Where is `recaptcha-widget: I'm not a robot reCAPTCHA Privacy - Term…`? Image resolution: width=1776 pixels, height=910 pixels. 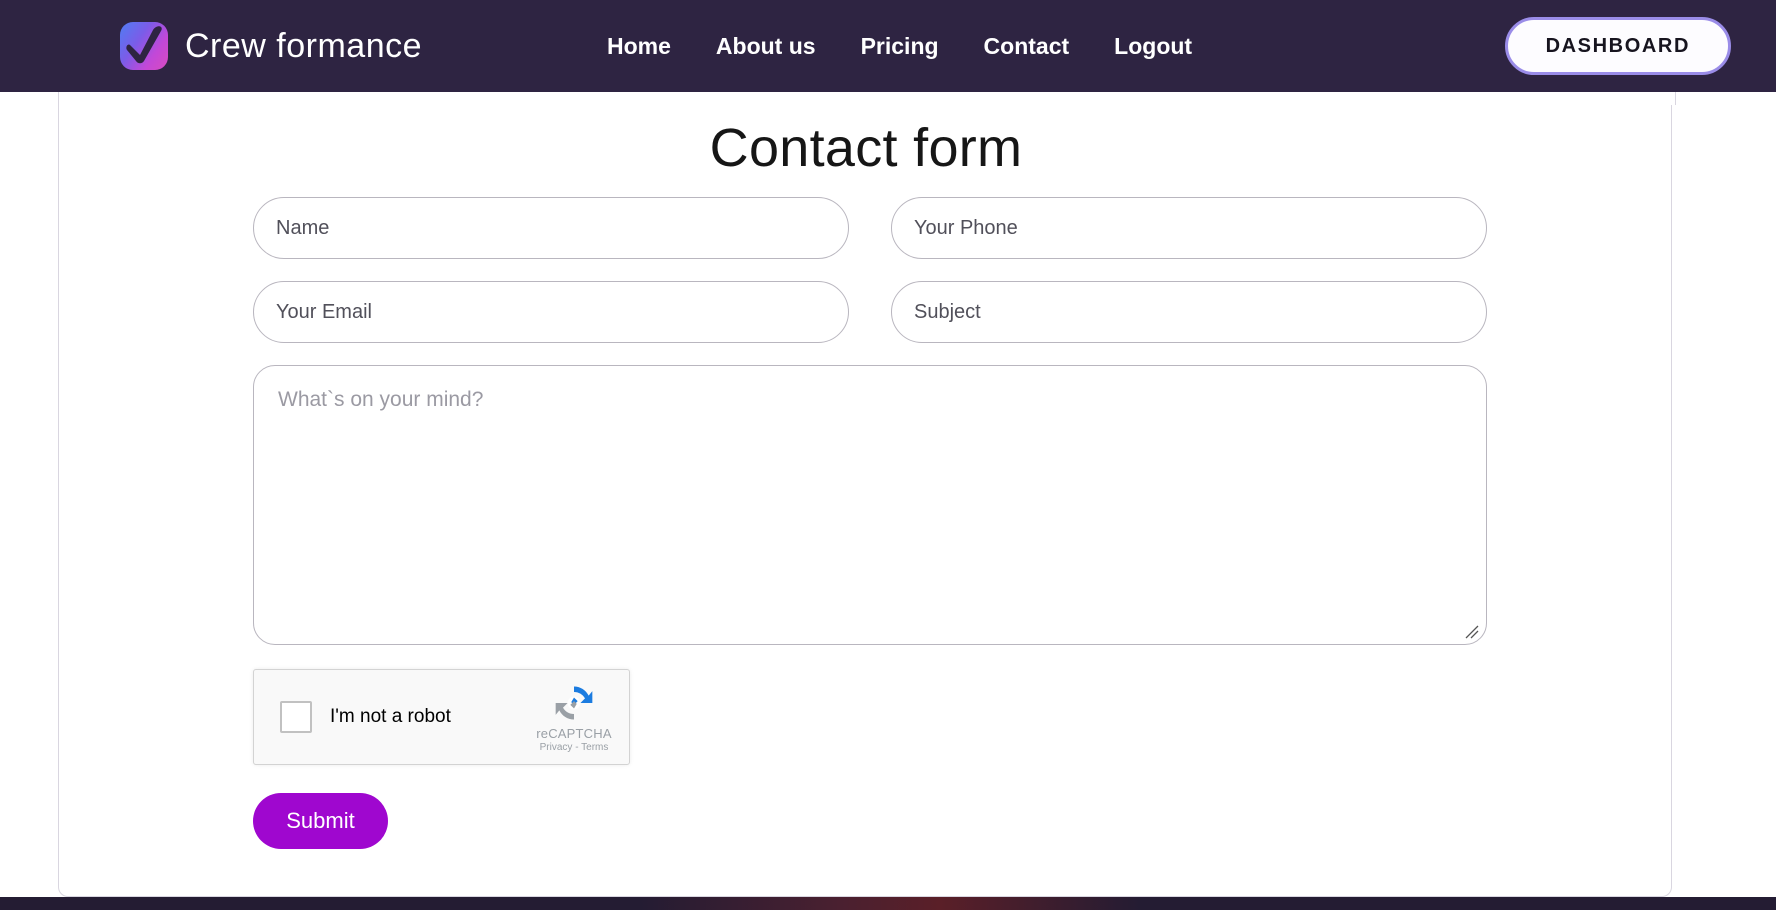
recaptcha-widget: I'm not a robot reCAPTCHA Privacy - Term… is located at coordinates (441, 717).